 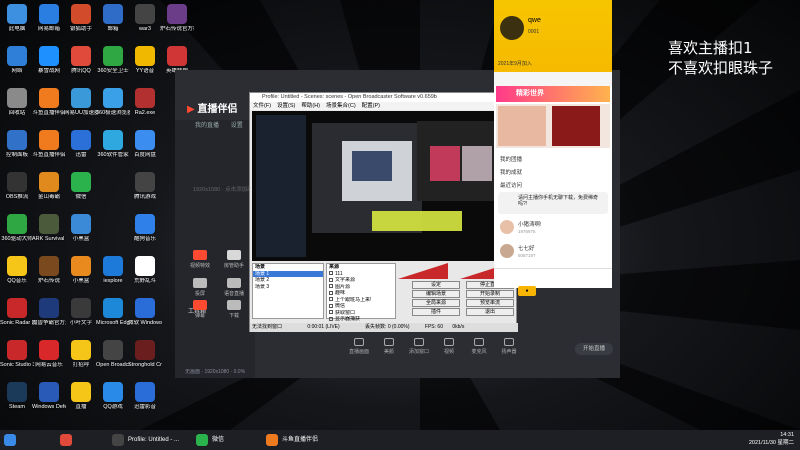 I want to click on desktop-icon: 腾讯QQ, so click(x=81, y=65).